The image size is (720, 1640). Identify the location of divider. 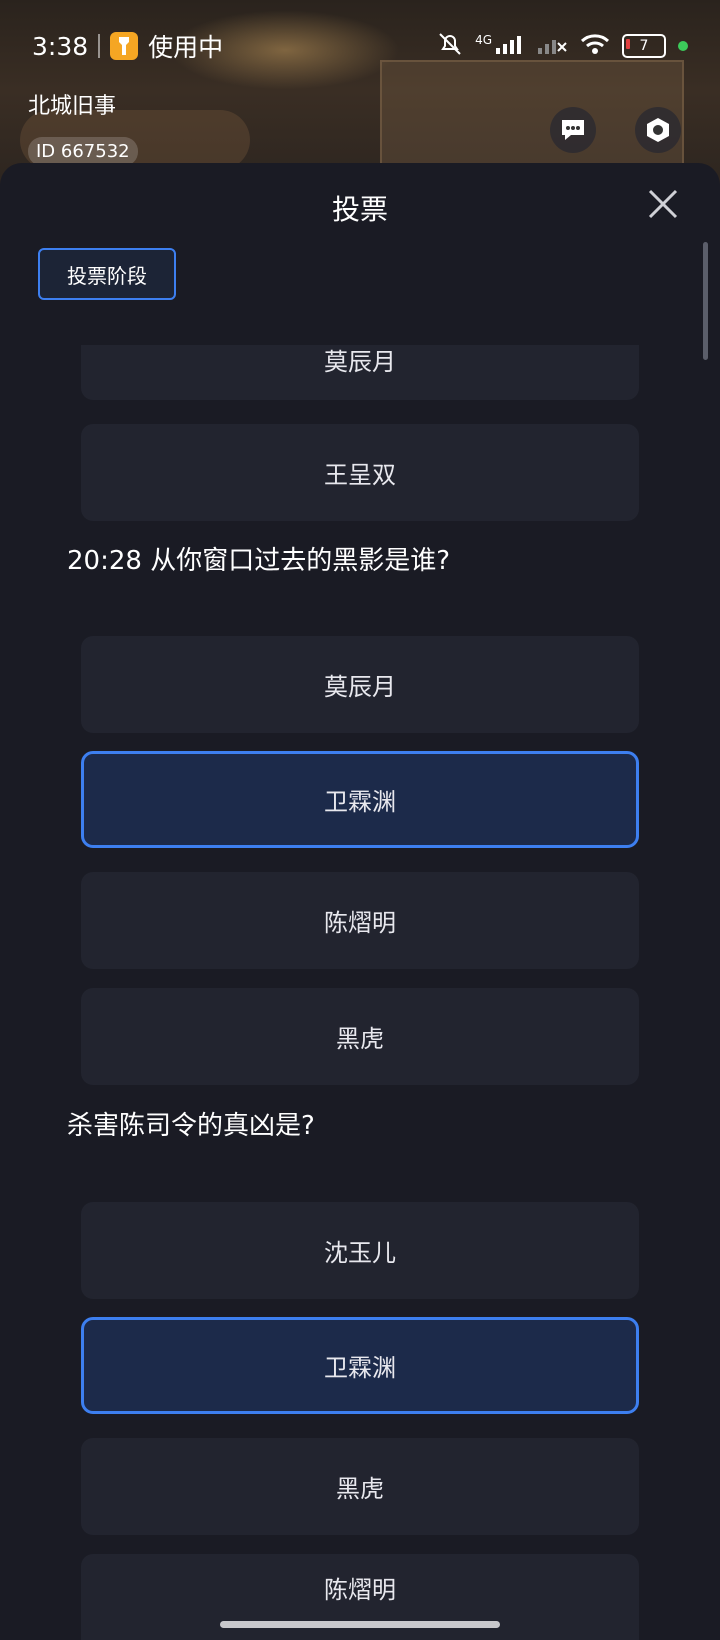
(99, 46).